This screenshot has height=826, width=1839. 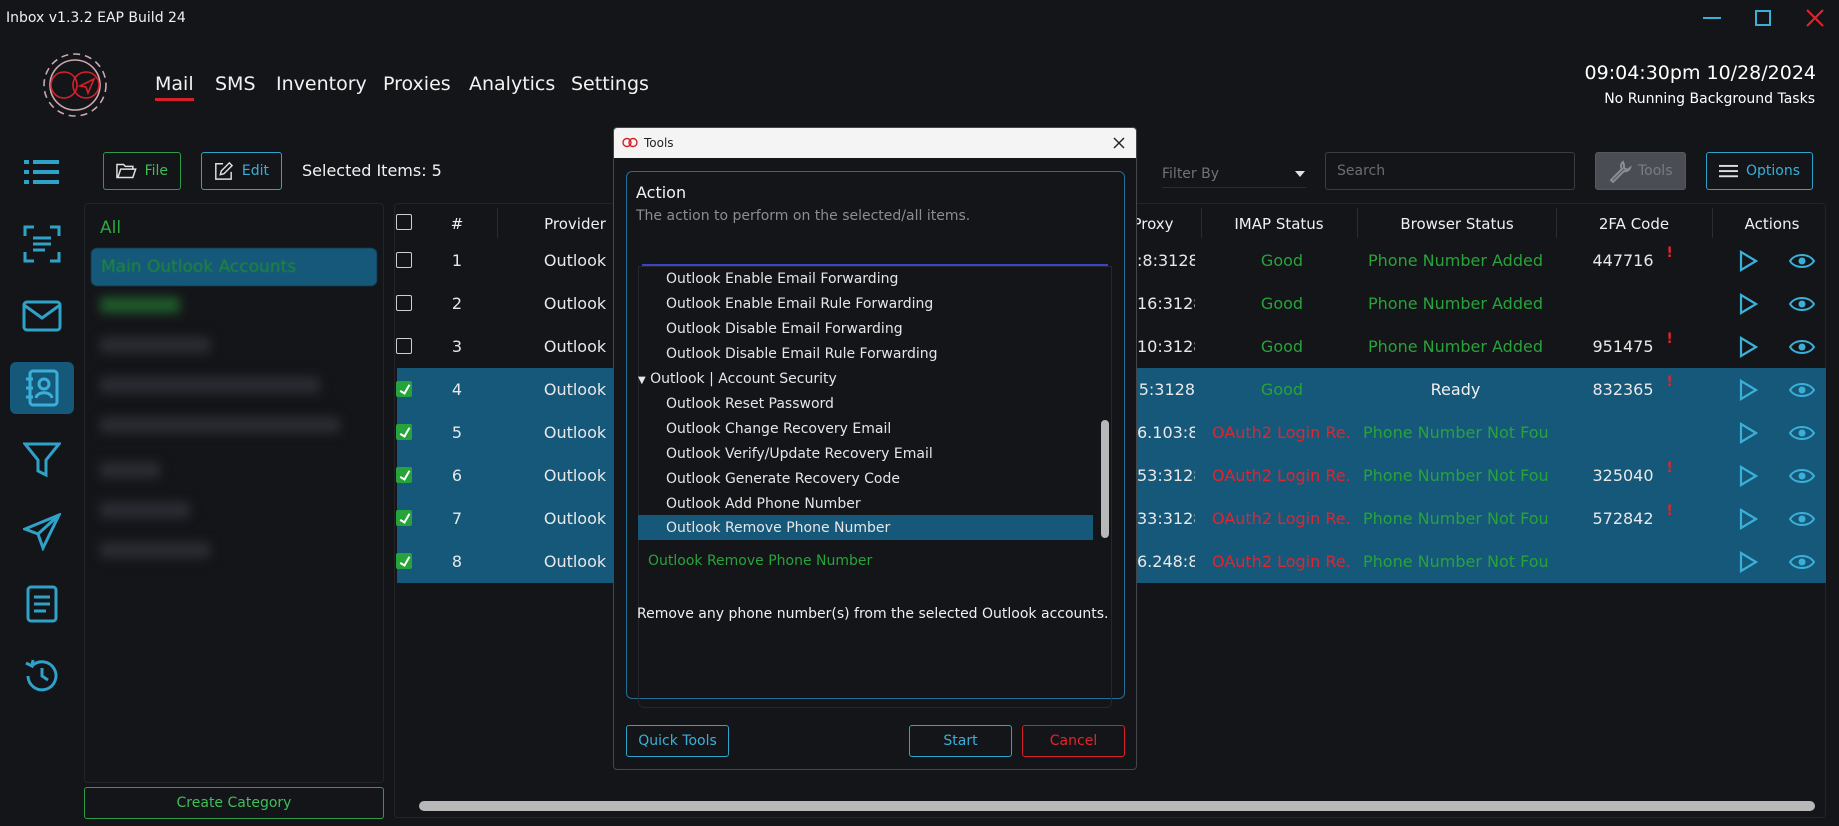 I want to click on row-2fa-code: 447716, so click(x=1622, y=260).